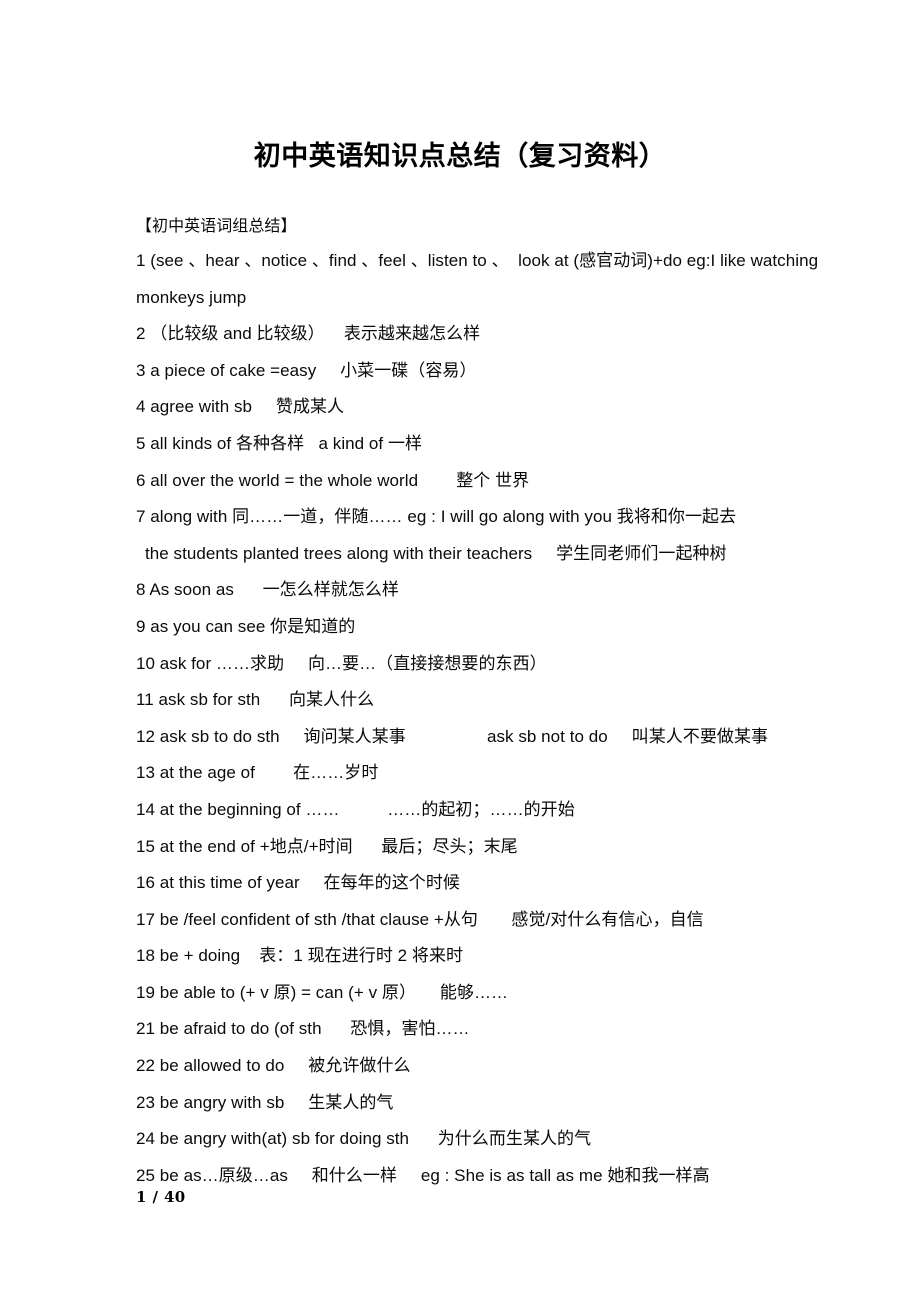 Image resolution: width=920 pixels, height=1302 pixels. What do you see at coordinates (267, 590) in the screenshot?
I see `list-item: 8 As soon as 一怎么样就怎么样` at bounding box center [267, 590].